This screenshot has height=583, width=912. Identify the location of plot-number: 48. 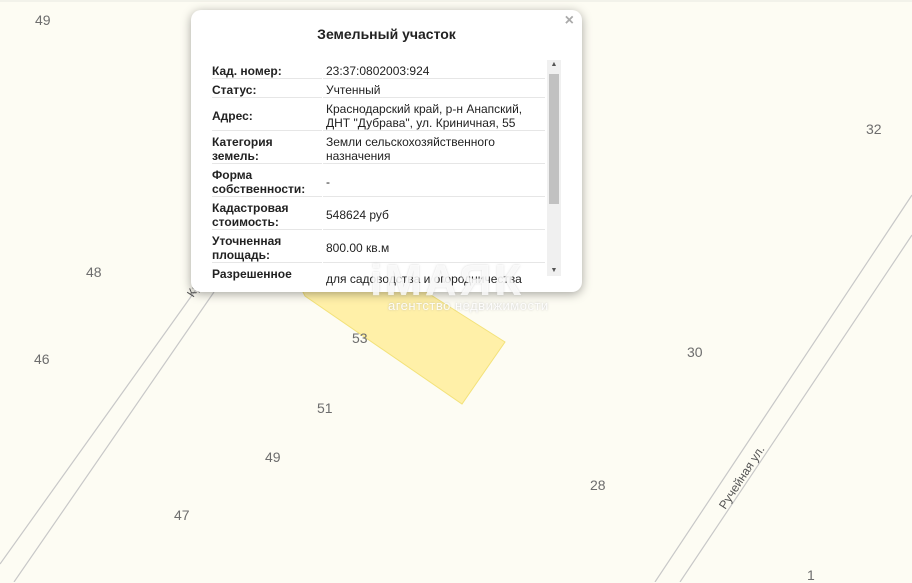
(94, 272).